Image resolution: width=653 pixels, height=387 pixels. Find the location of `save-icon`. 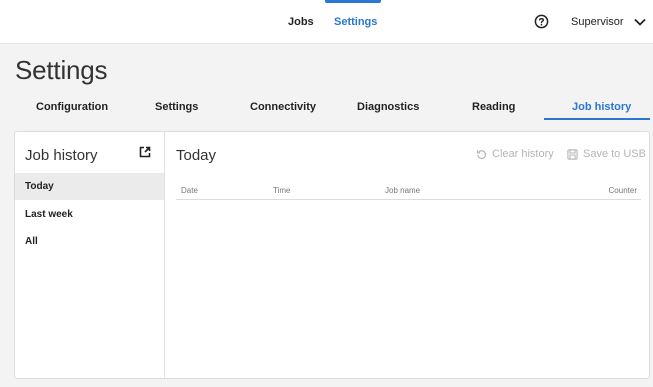

save-icon is located at coordinates (572, 154).